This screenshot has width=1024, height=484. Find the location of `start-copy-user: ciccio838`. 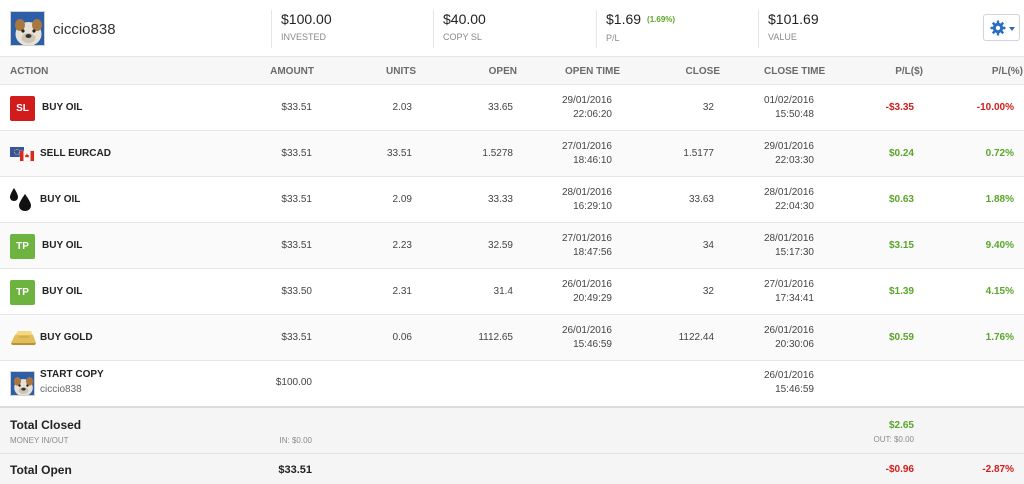

start-copy-user: ciccio838 is located at coordinates (61, 389).